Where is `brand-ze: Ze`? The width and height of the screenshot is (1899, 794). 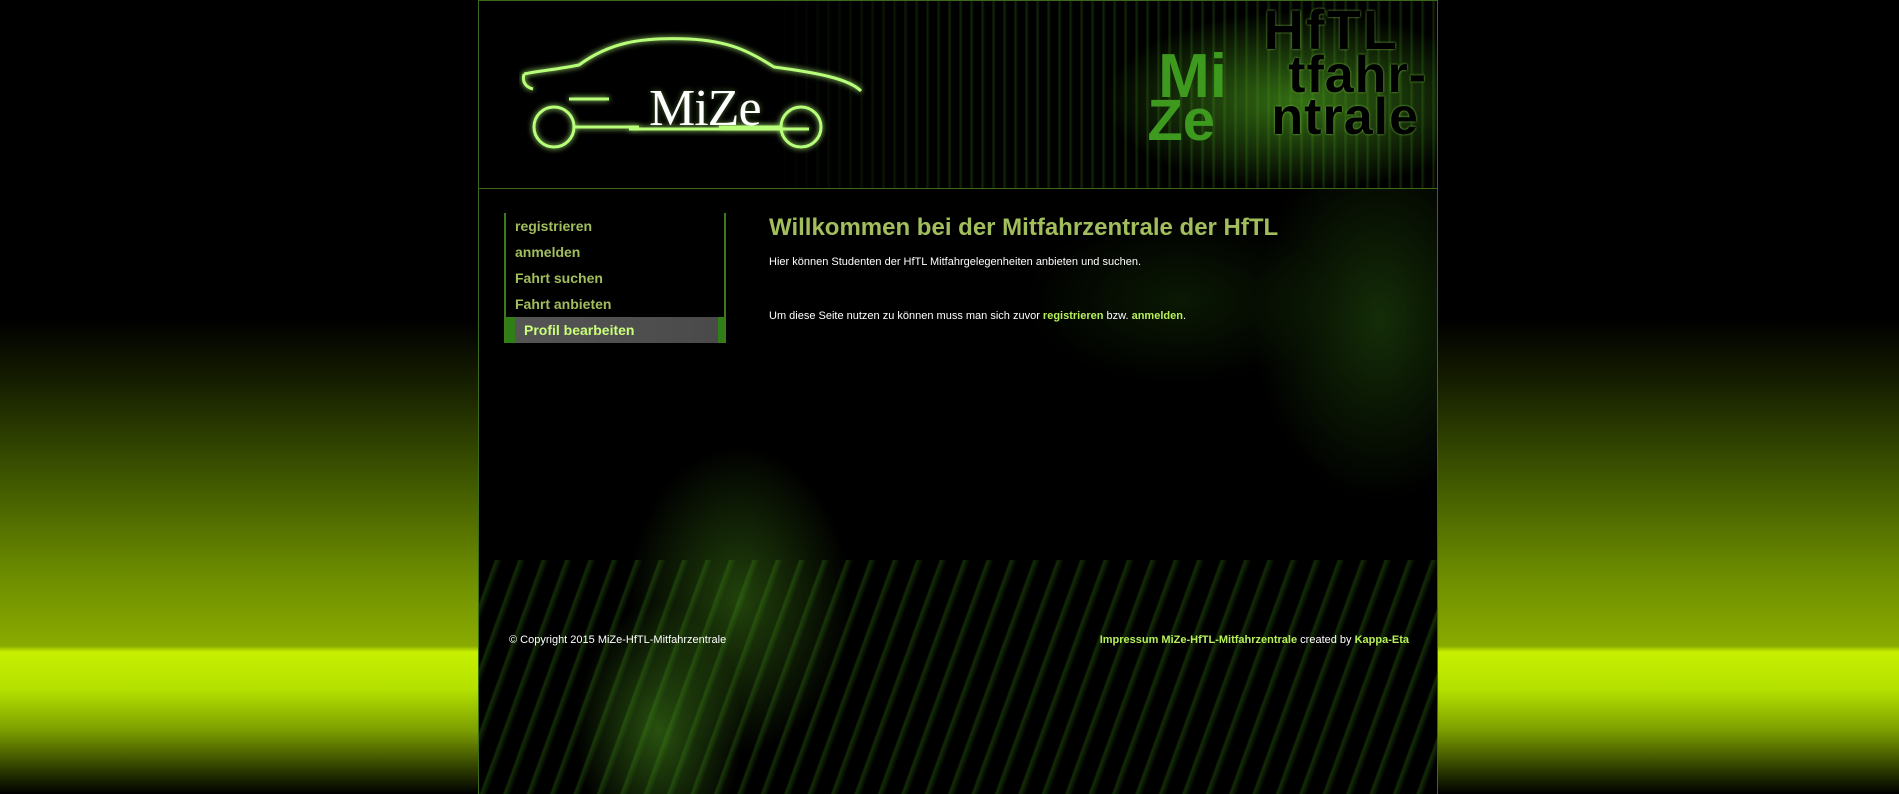
brand-ze: Ze is located at coordinates (1181, 120).